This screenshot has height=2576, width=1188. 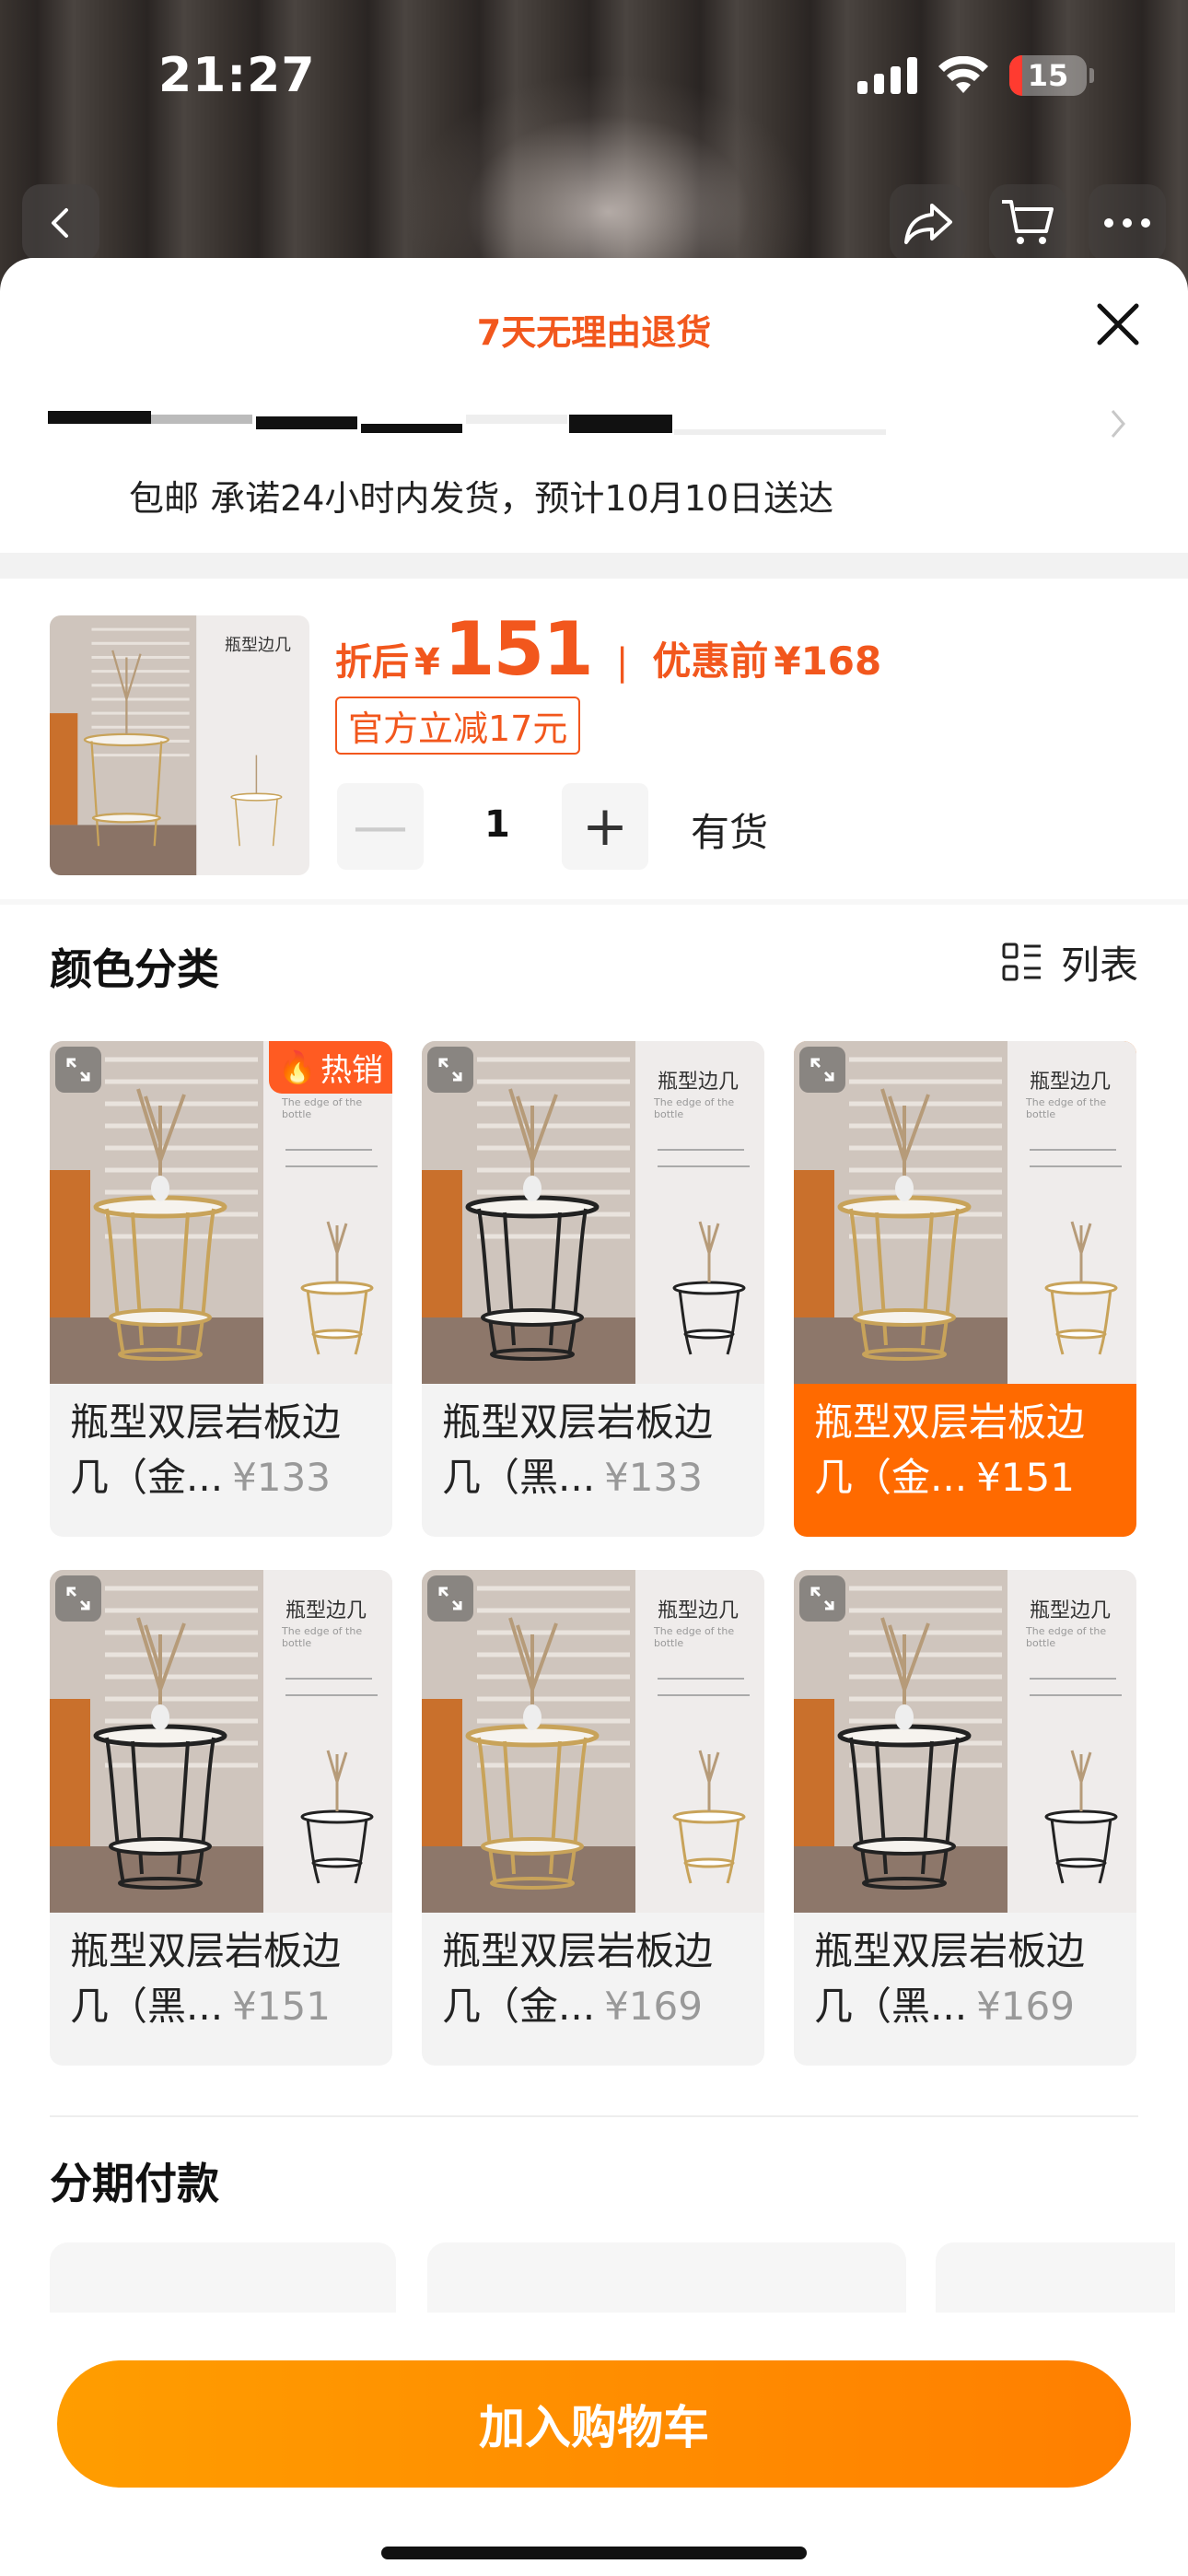 What do you see at coordinates (730, 832) in the screenshot?
I see `stock-status: 有货` at bounding box center [730, 832].